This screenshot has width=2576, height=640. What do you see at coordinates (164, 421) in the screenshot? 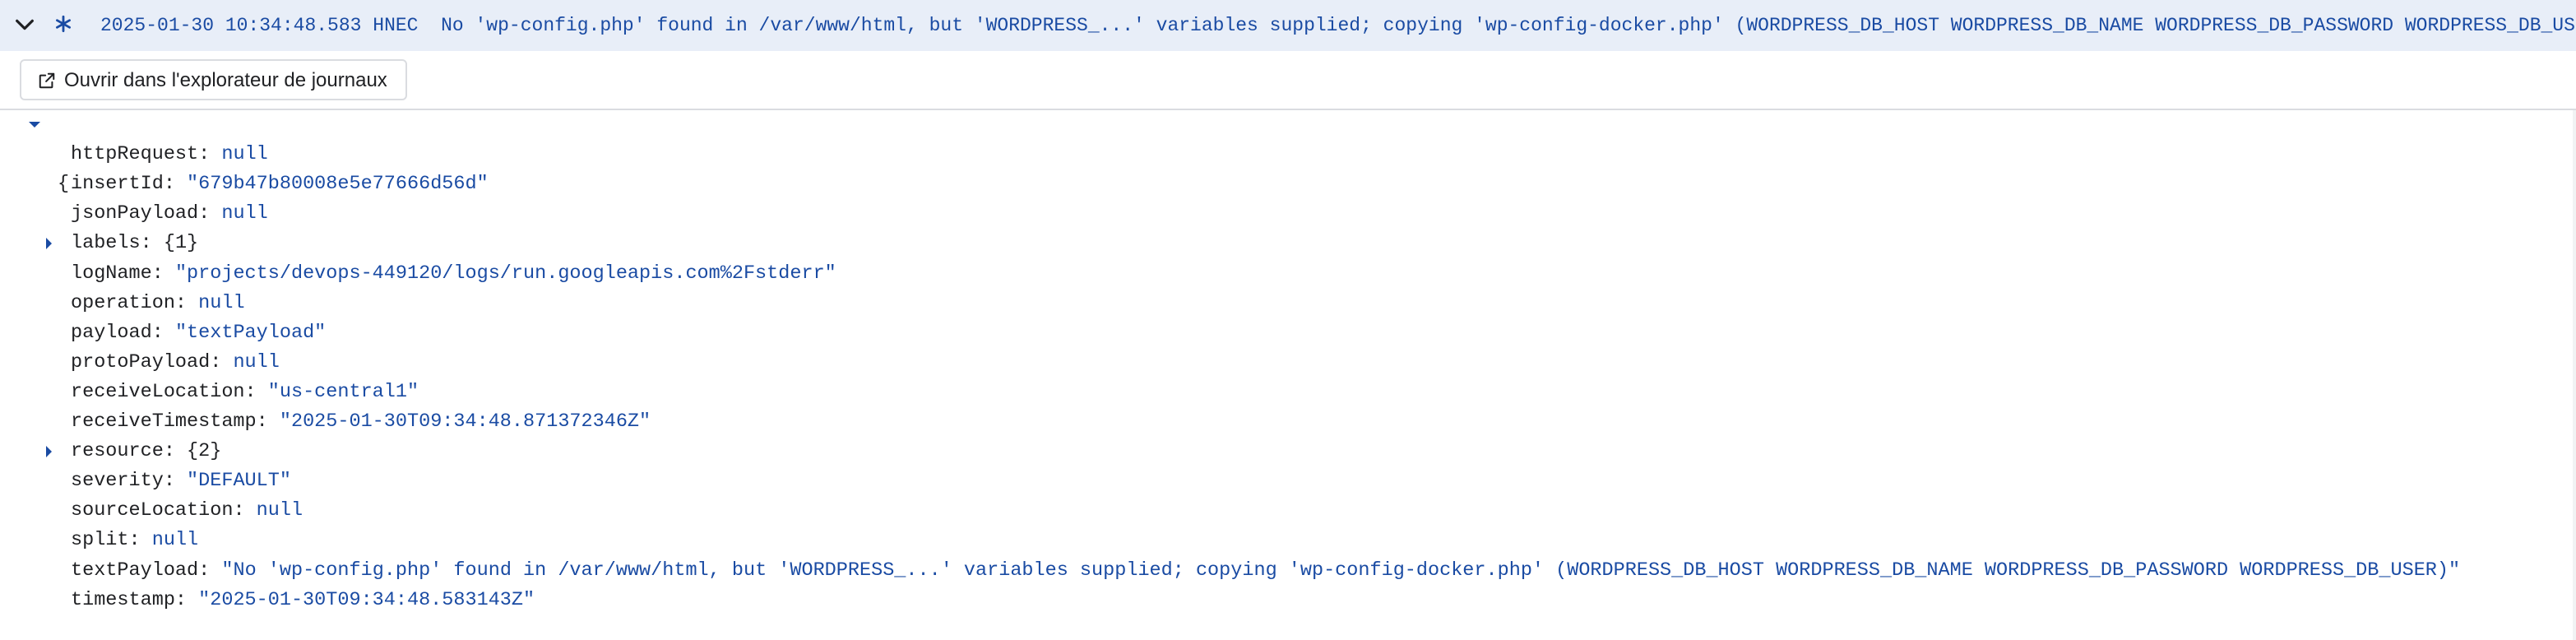
I see `field-key: receiveTimestamp` at bounding box center [164, 421].